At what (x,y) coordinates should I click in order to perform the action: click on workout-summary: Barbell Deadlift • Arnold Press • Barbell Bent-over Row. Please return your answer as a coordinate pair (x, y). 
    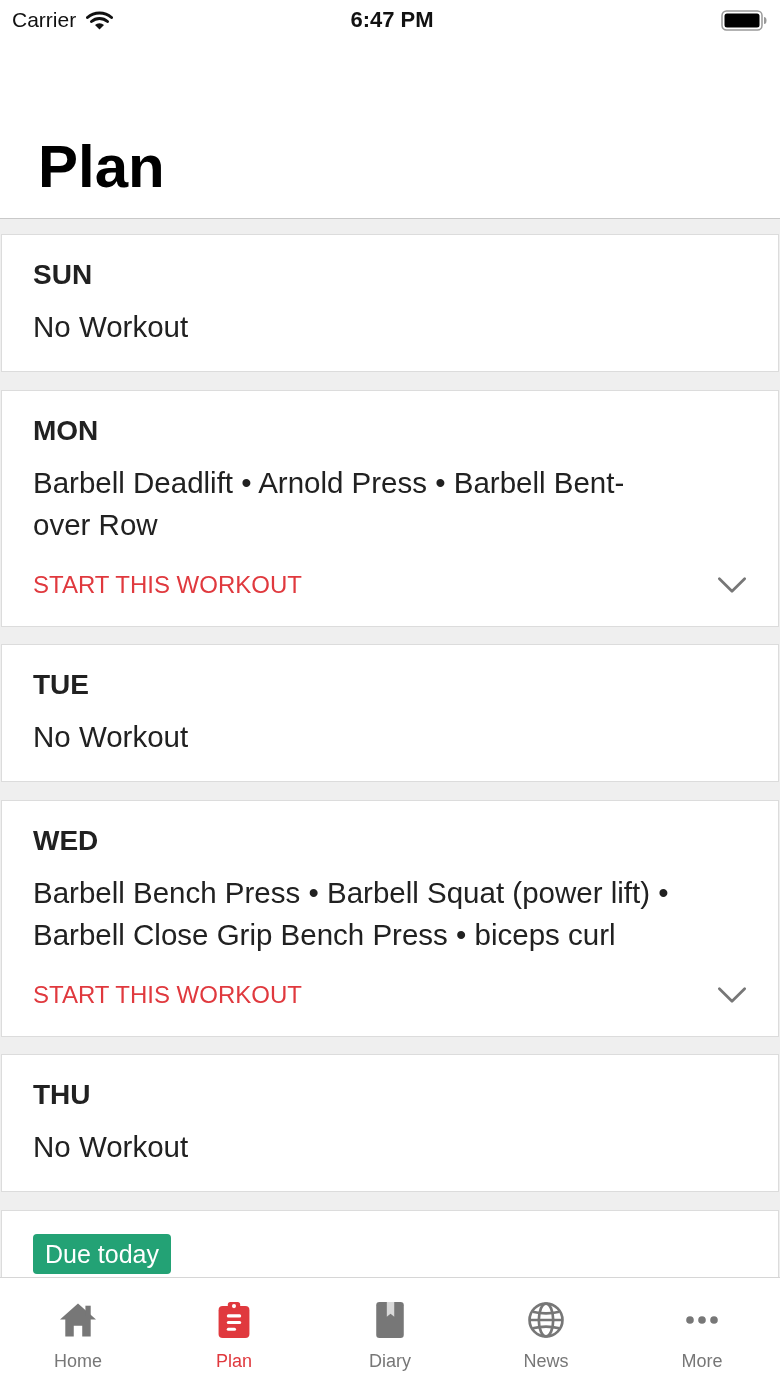
    Looking at the image, I should click on (329, 503).